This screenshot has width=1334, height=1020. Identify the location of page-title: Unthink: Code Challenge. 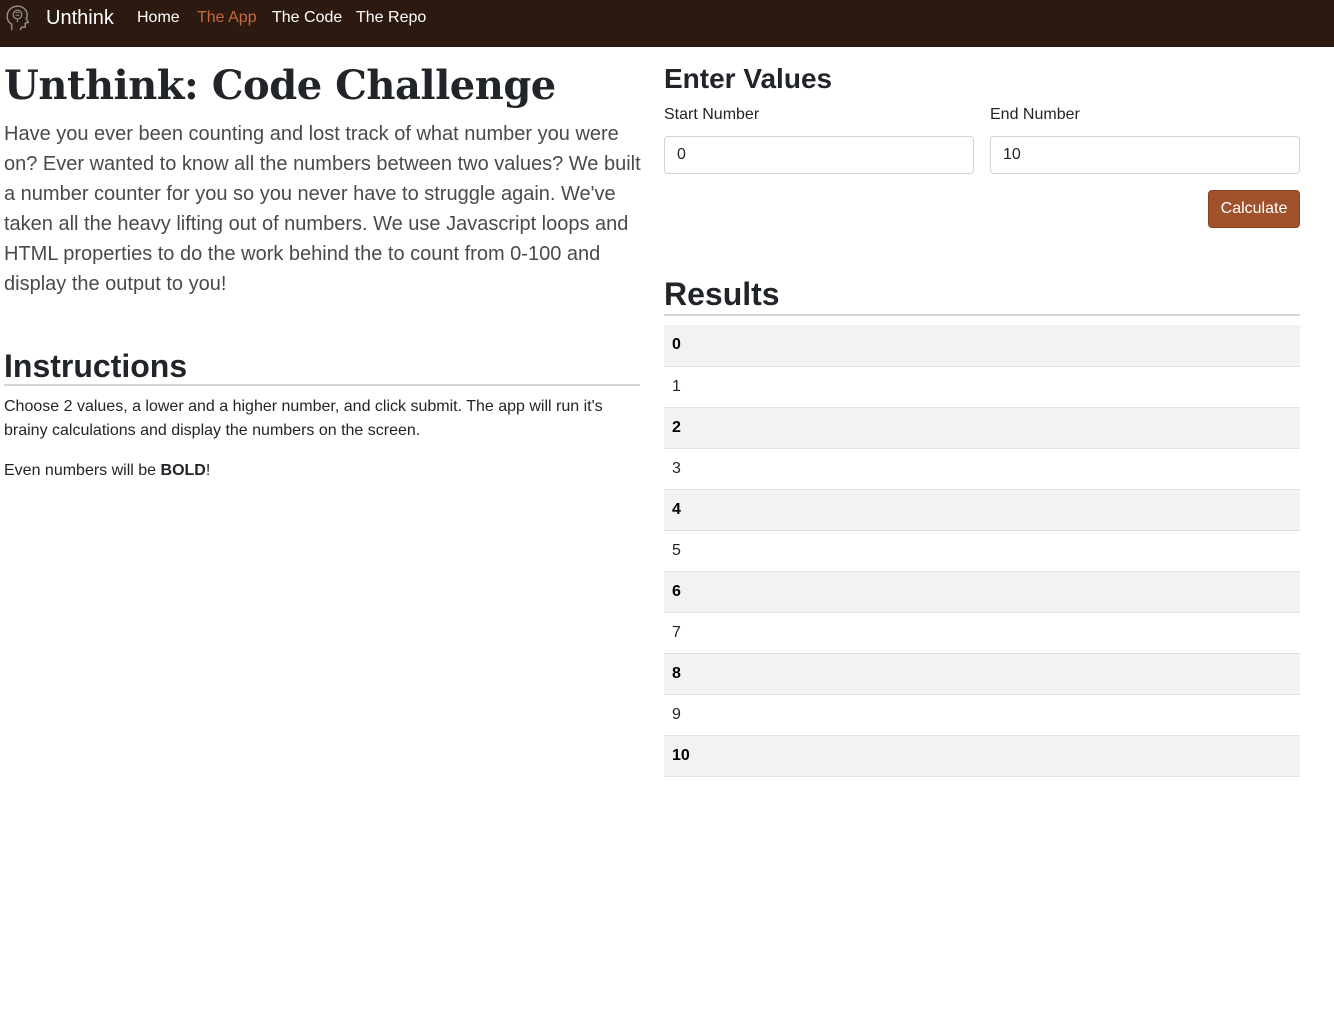
(280, 85).